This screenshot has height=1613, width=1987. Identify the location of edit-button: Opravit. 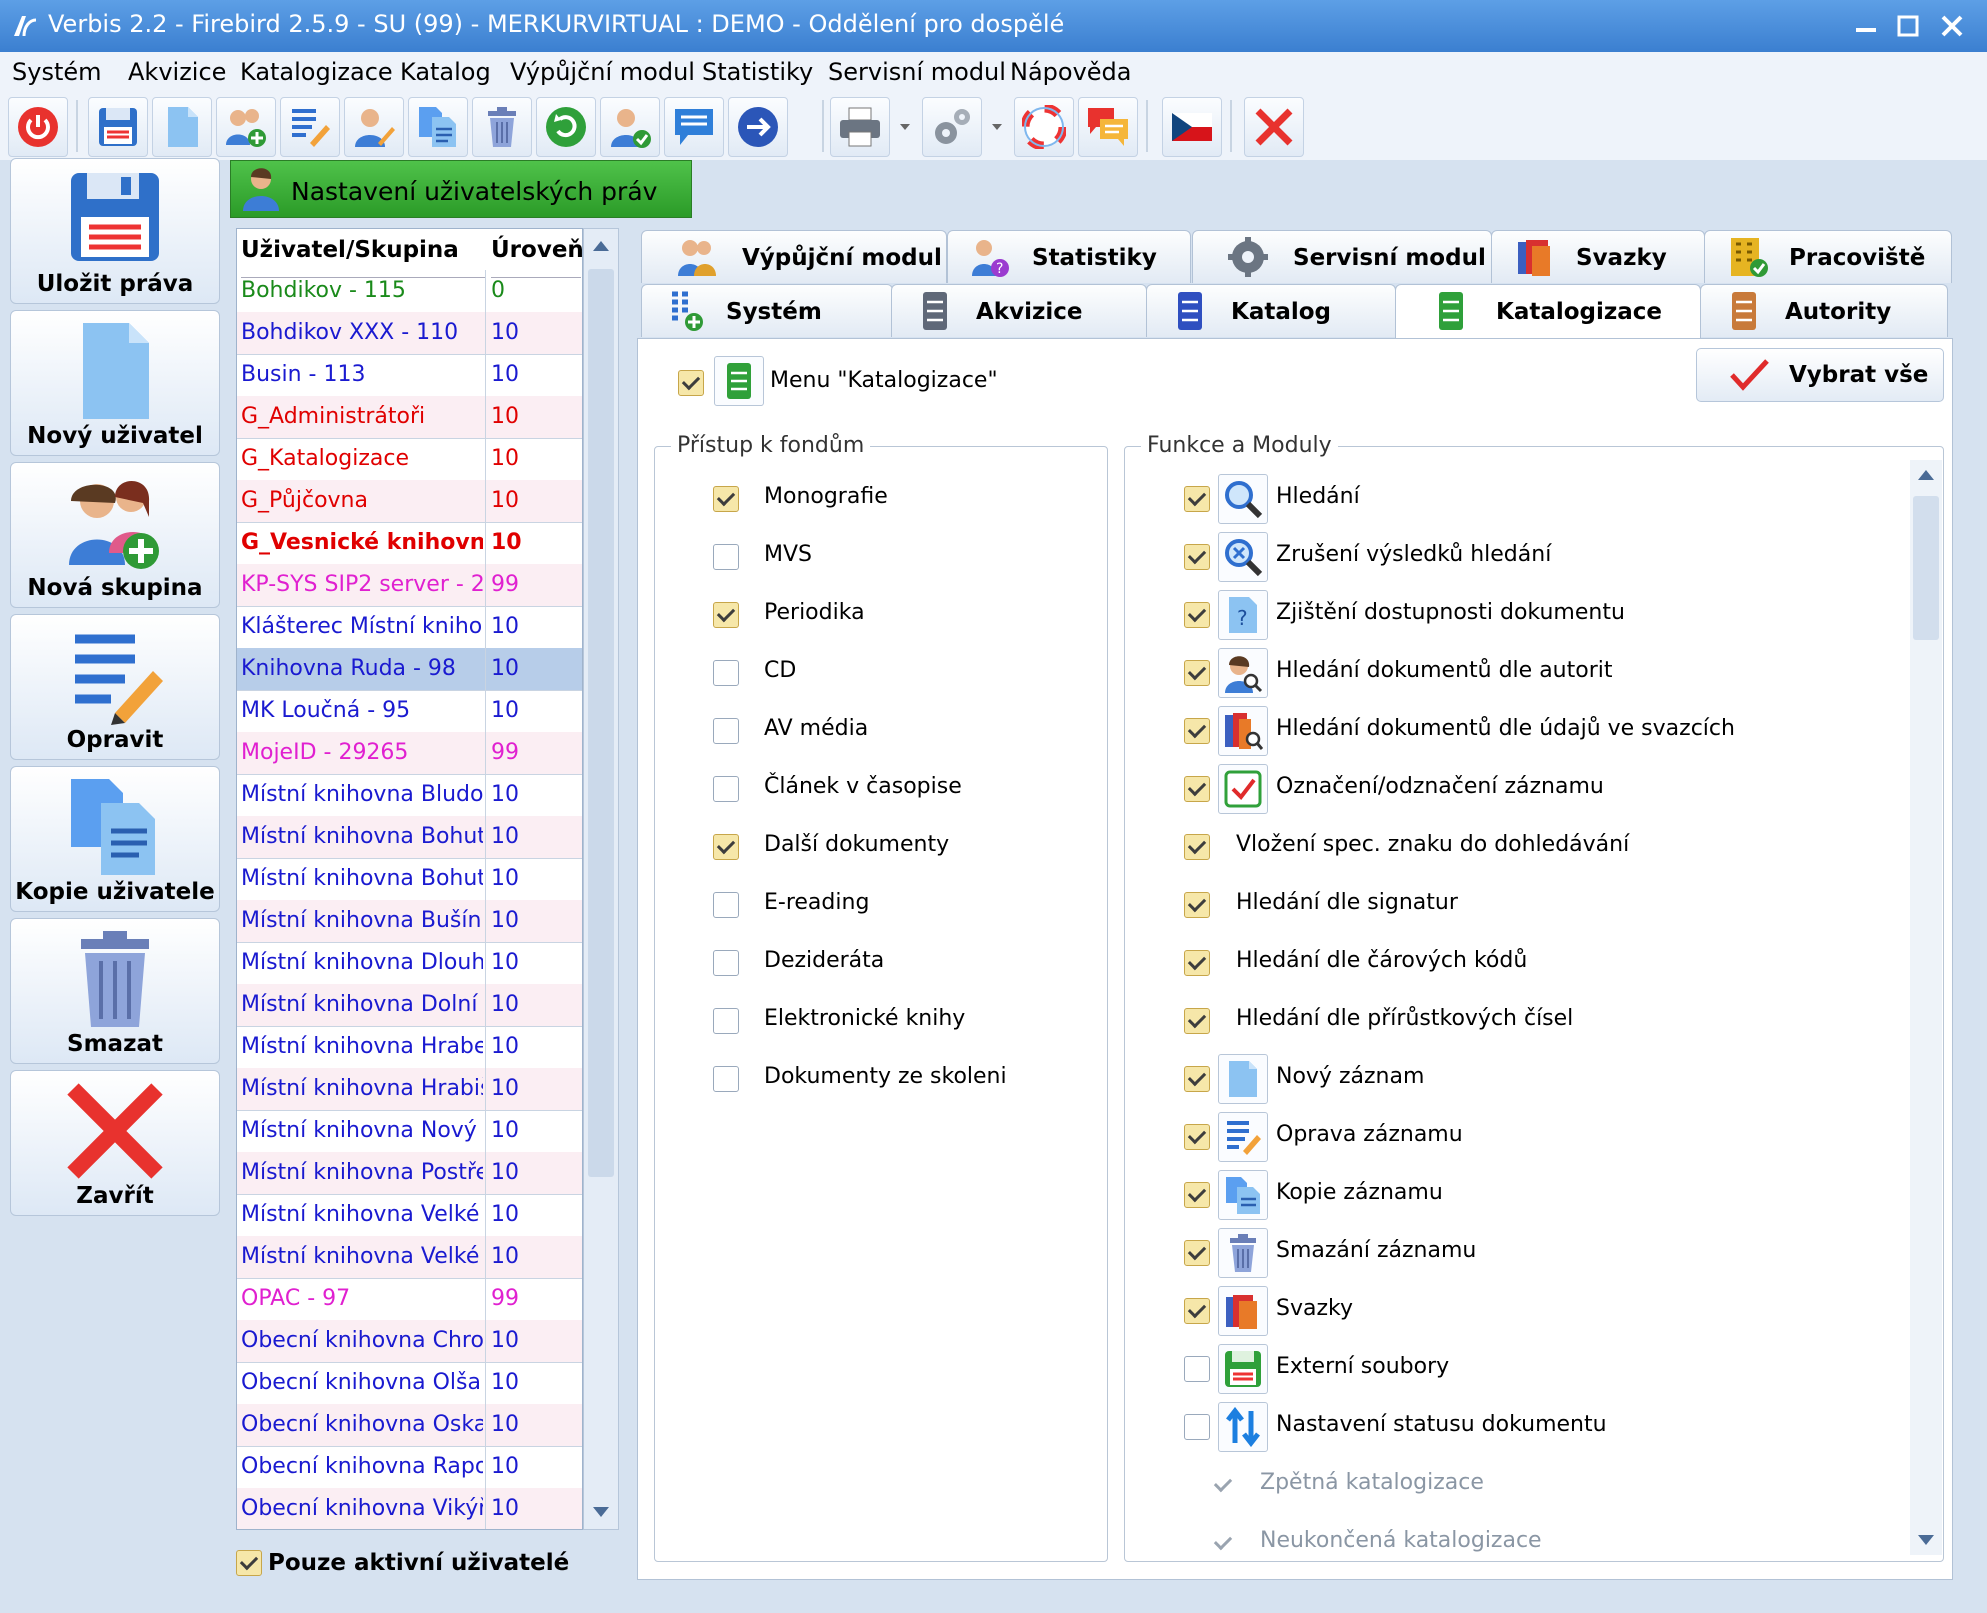
(115, 687).